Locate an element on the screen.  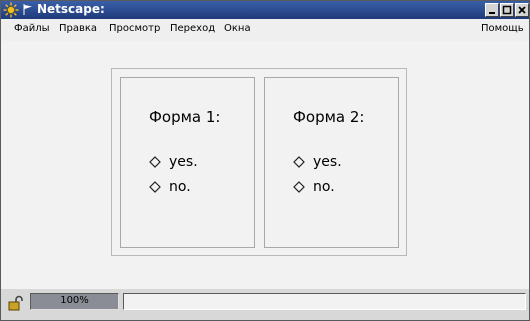
form-1-title: Форма 1: is located at coordinates (185, 117).